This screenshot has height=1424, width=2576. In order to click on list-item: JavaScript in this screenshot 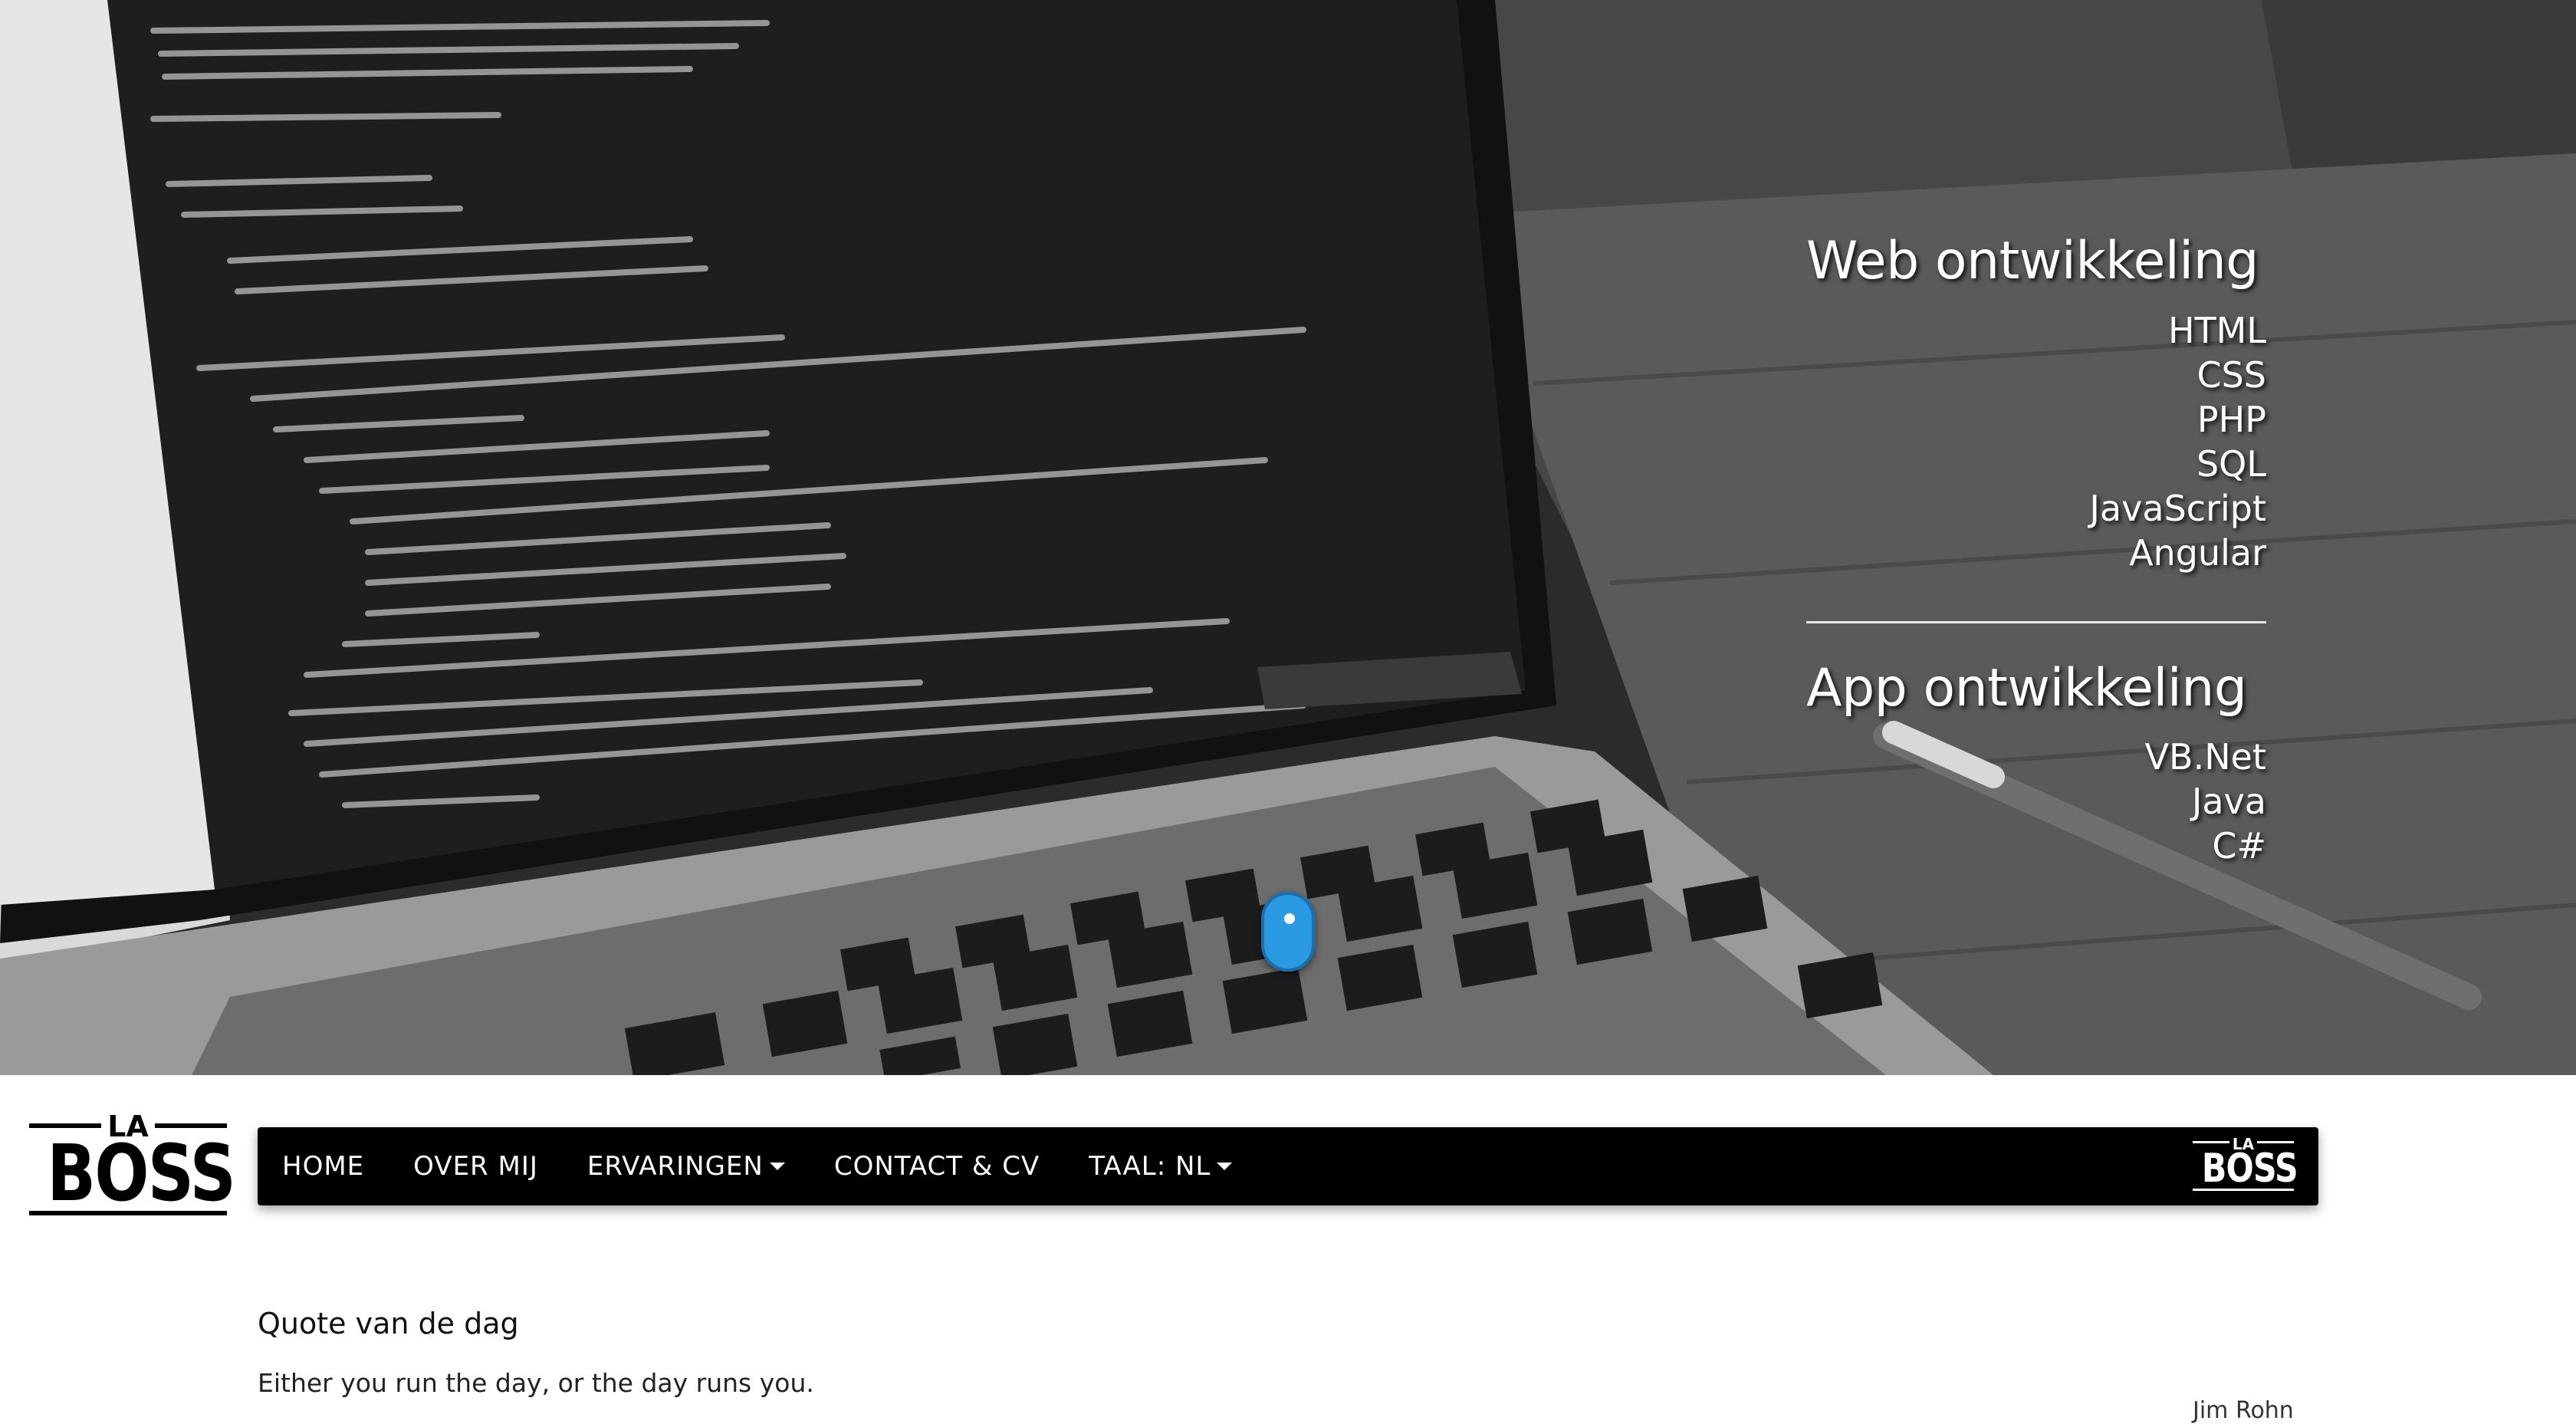, I will do `click(2178, 508)`.